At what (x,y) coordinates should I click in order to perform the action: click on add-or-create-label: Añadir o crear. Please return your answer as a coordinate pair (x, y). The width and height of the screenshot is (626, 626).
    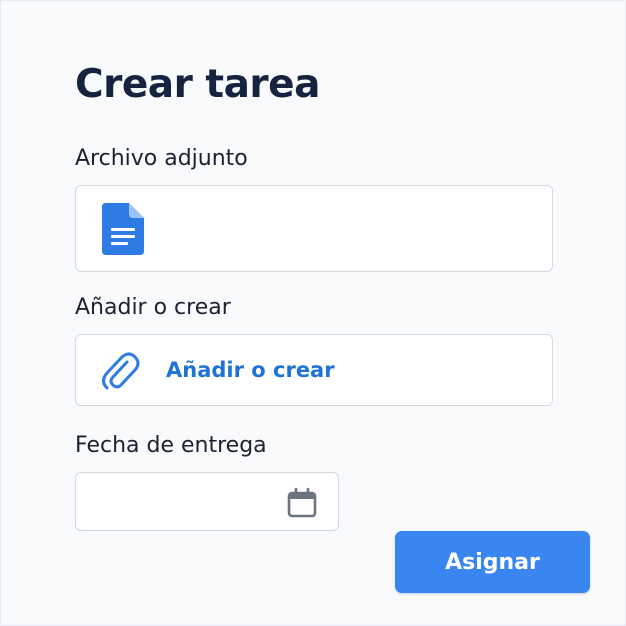
    Looking at the image, I should click on (153, 307).